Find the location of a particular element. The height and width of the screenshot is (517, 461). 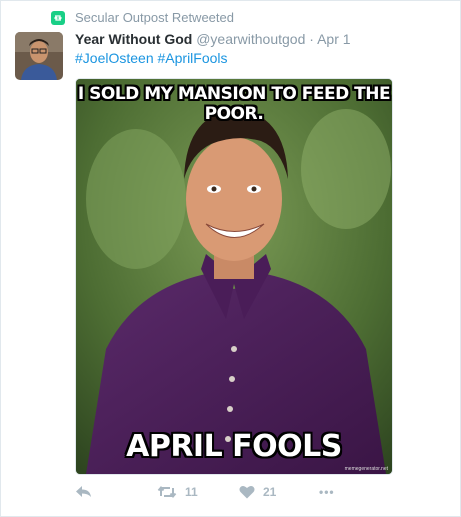

user-handle: @yearwithoutgod is located at coordinates (250, 39).